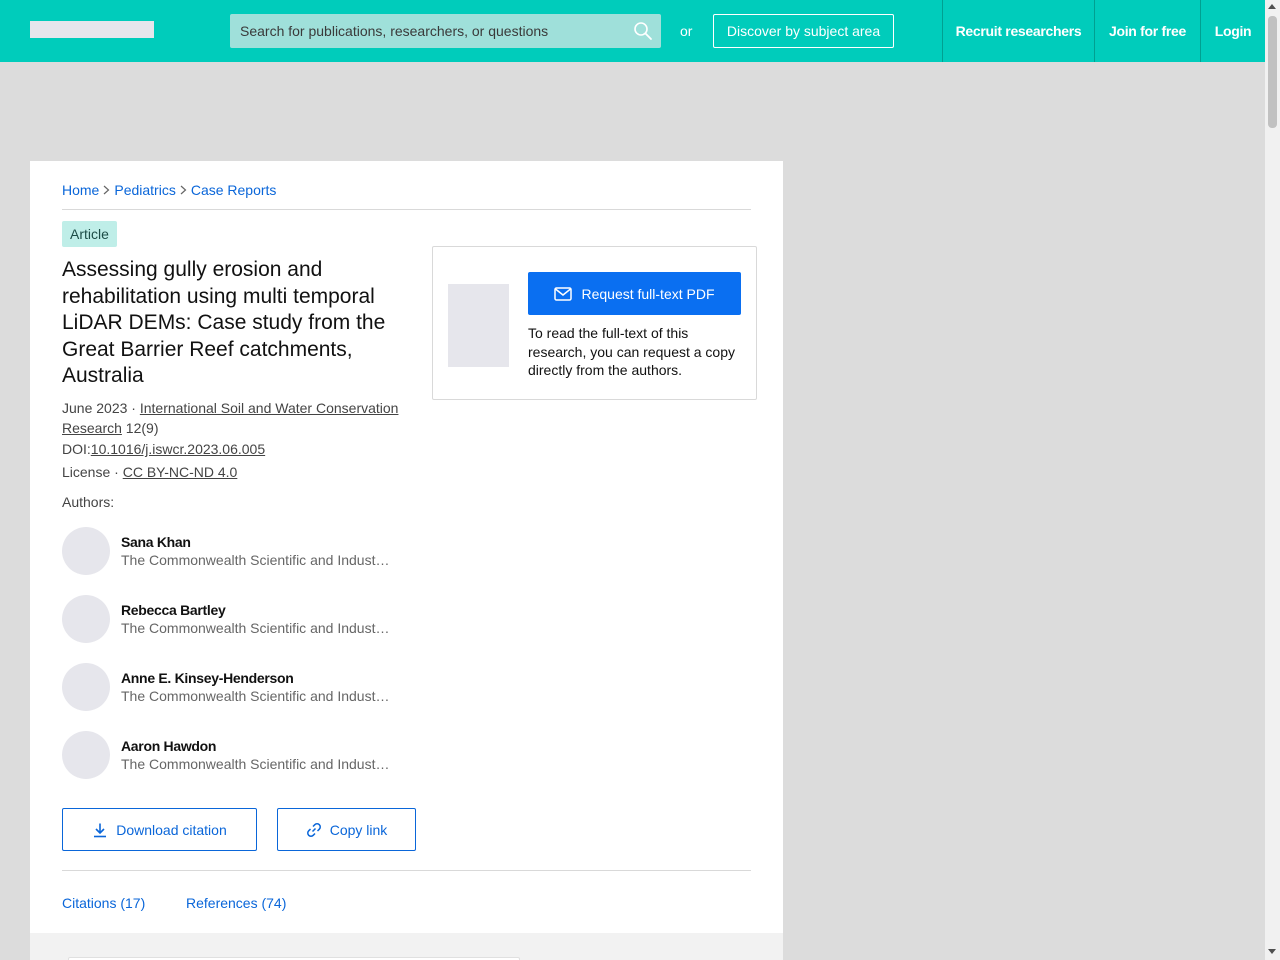 The width and height of the screenshot is (1280, 960). What do you see at coordinates (88, 502) in the screenshot?
I see `authors-label: Authors:` at bounding box center [88, 502].